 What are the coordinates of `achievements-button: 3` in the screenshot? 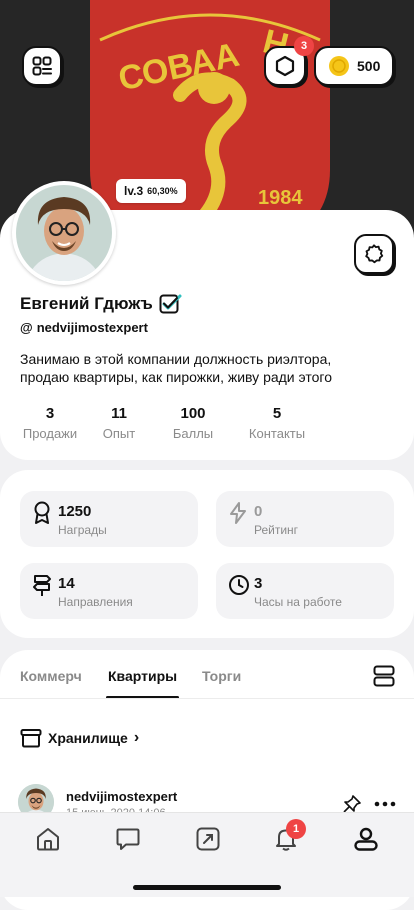 It's located at (289, 61).